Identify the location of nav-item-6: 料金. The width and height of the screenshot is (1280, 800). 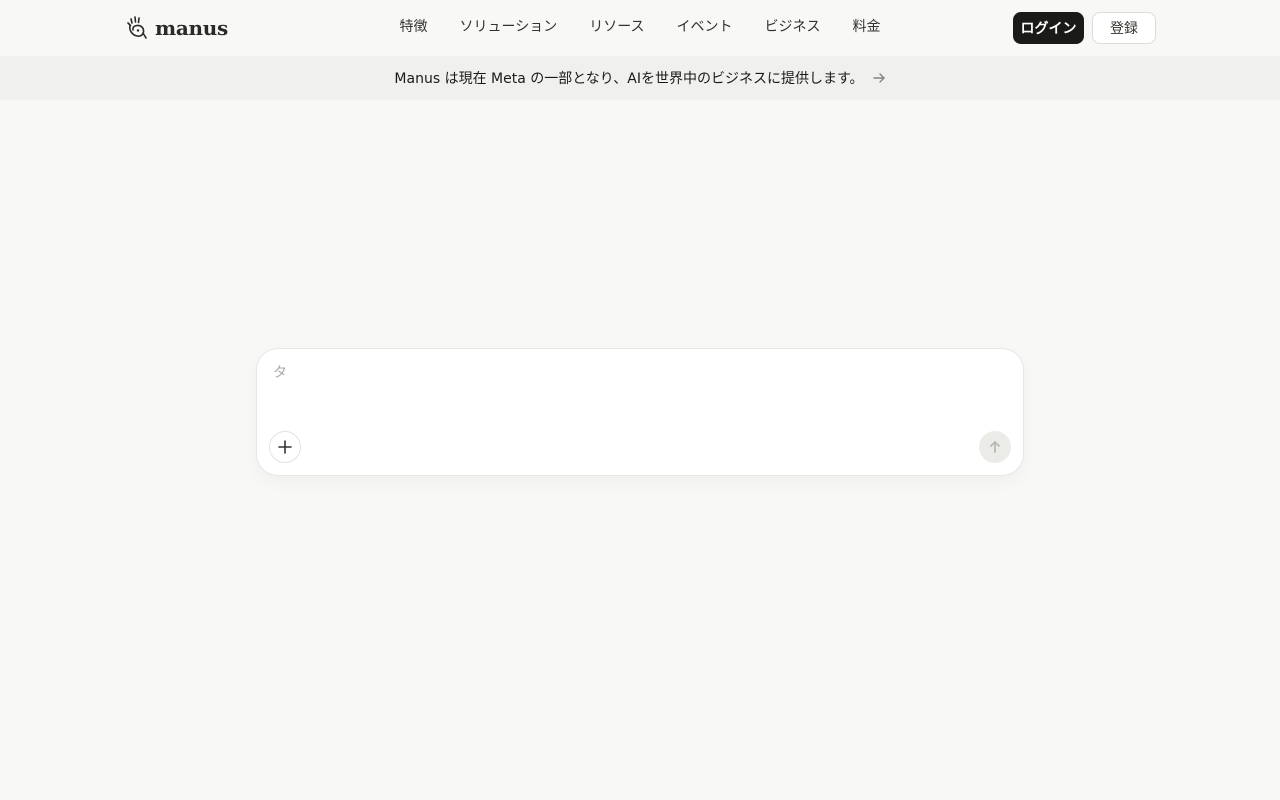
(867, 27).